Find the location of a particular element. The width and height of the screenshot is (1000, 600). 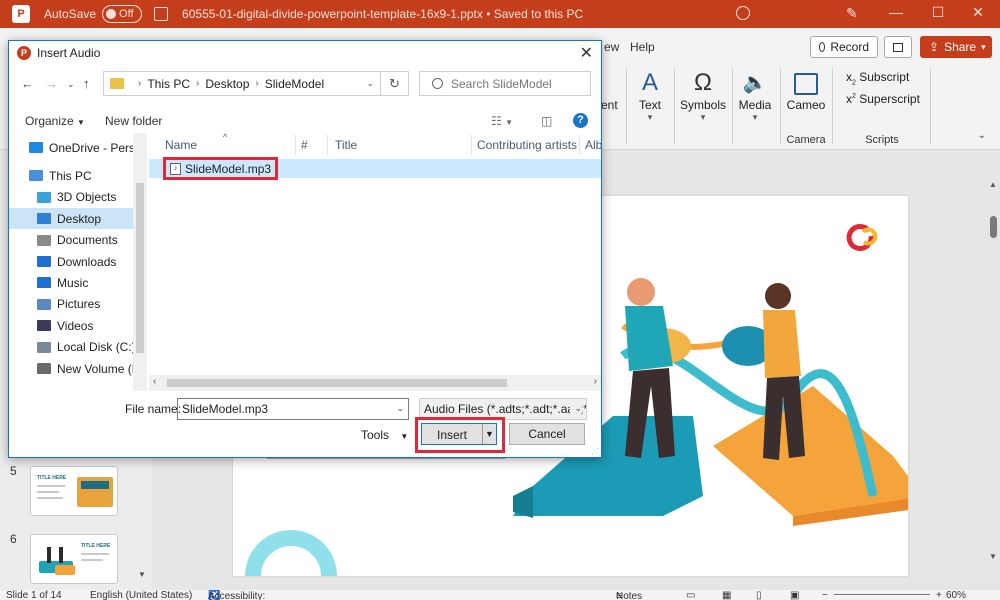

search-box: Search SlideModel is located at coordinates (505, 83).